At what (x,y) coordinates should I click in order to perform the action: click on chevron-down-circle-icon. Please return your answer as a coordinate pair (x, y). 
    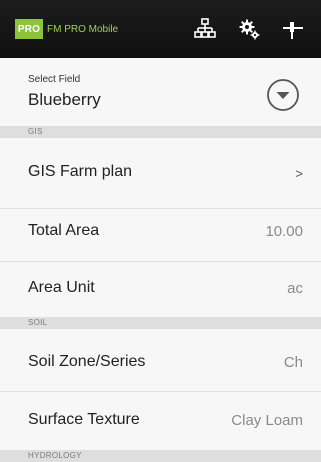
    Looking at the image, I should click on (283, 95).